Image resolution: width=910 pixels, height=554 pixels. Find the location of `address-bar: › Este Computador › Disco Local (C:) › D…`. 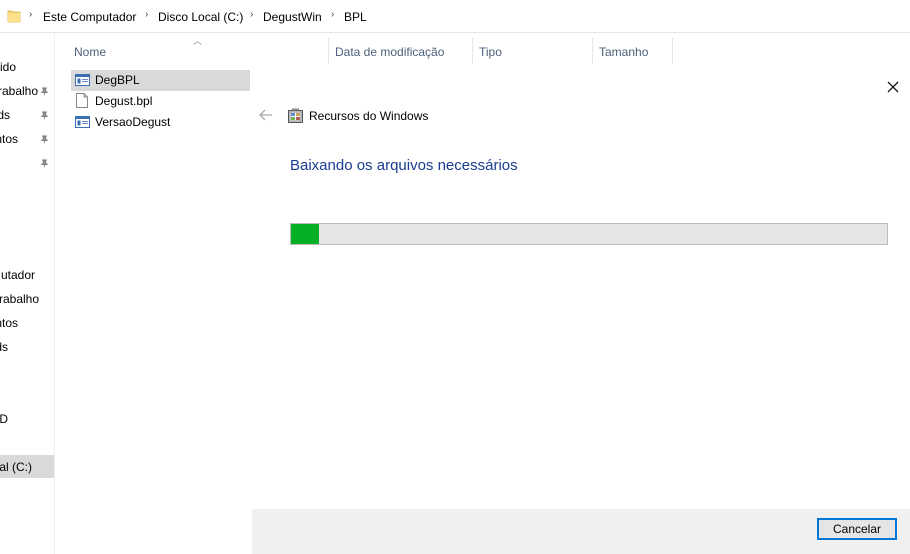

address-bar: › Este Computador › Disco Local (C:) › D… is located at coordinates (455, 16).